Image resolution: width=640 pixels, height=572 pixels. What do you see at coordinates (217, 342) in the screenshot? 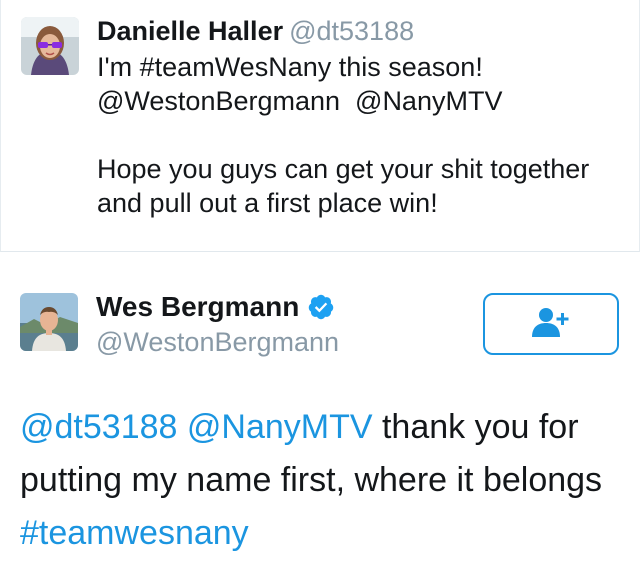
I see `author-handle: @WestonBergmann` at bounding box center [217, 342].